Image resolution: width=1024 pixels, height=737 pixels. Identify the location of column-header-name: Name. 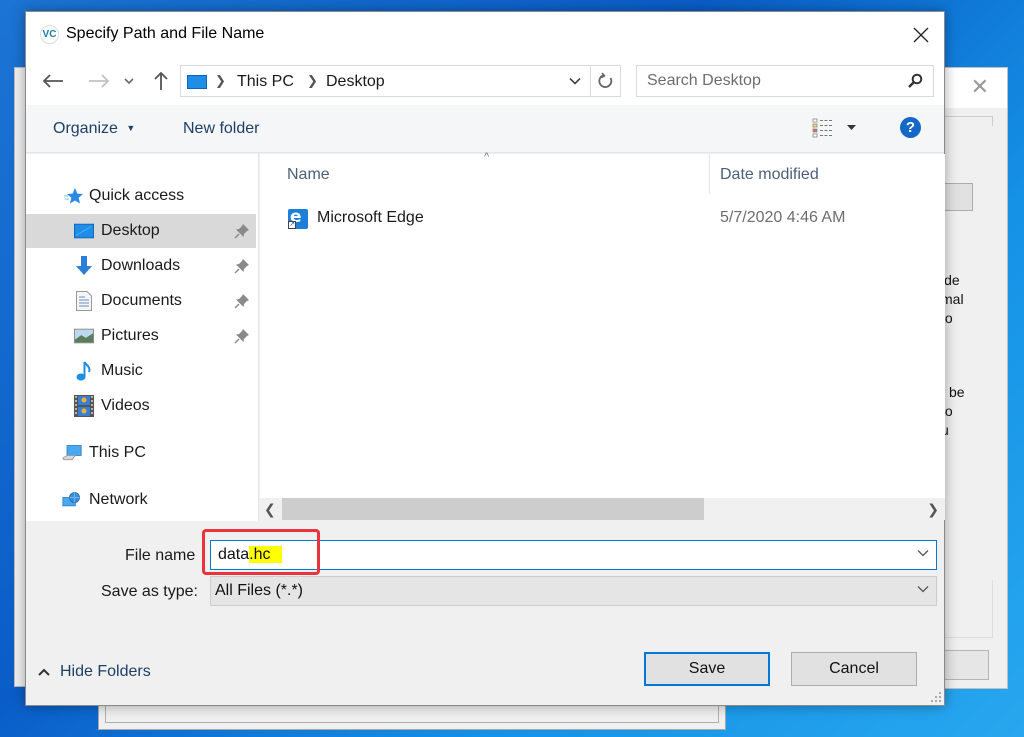
(308, 175).